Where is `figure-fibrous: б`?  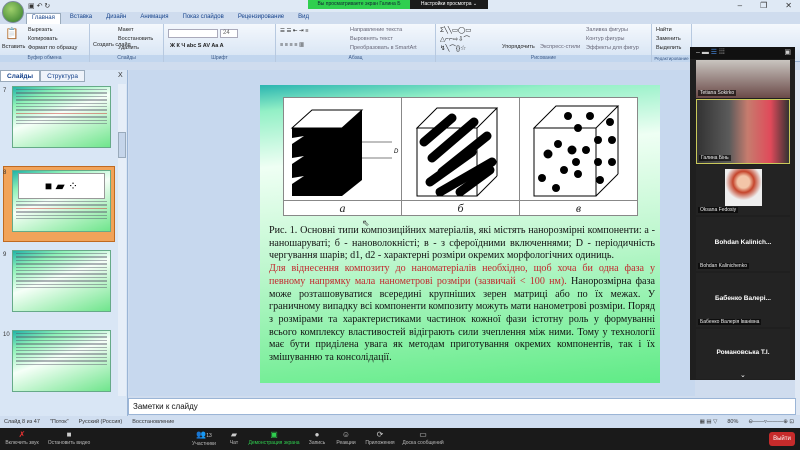 figure-fibrous: б is located at coordinates (461, 156).